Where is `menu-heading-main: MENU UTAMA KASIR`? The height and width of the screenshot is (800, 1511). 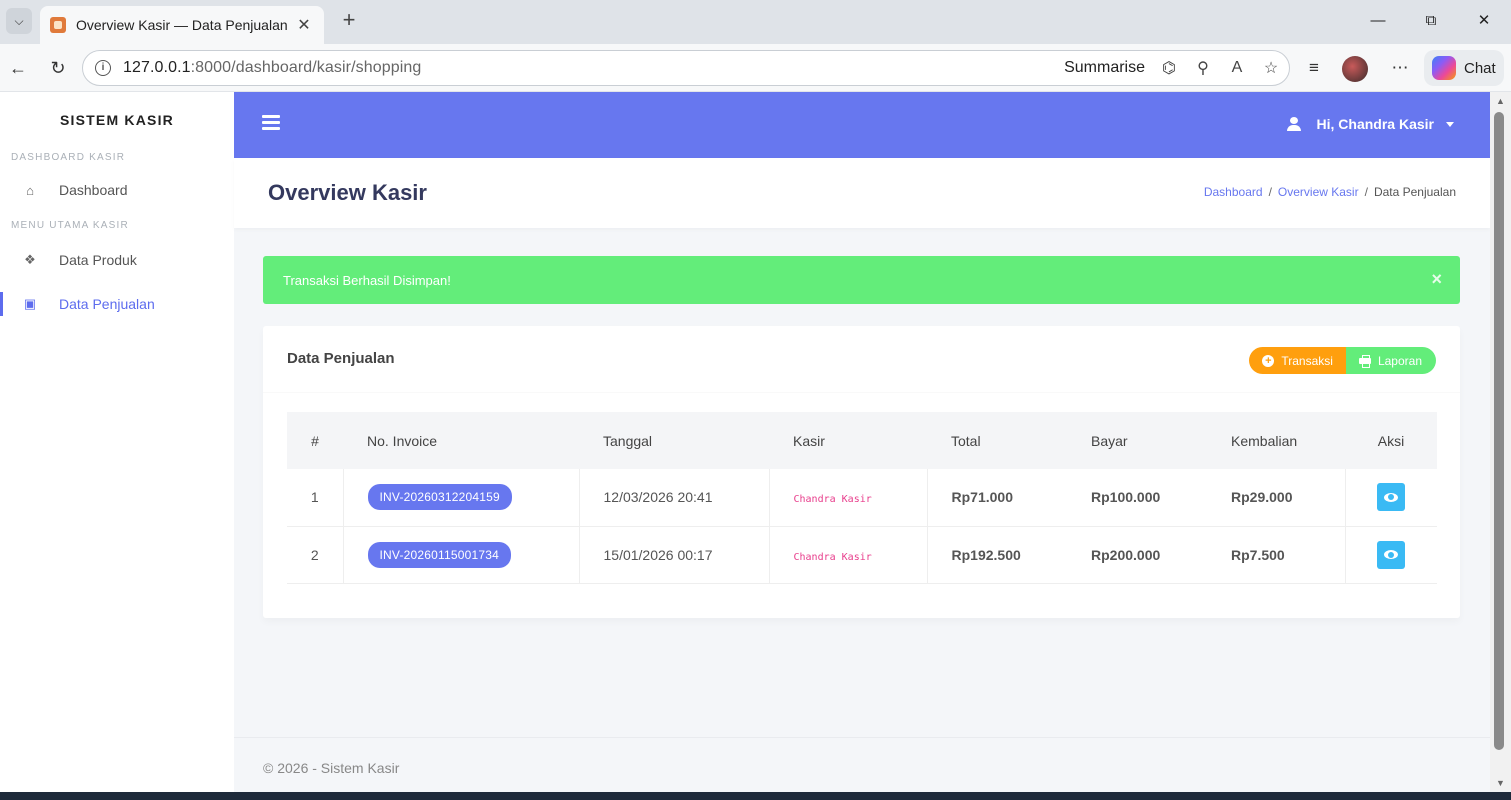
menu-heading-main: MENU UTAMA KASIR is located at coordinates (70, 225).